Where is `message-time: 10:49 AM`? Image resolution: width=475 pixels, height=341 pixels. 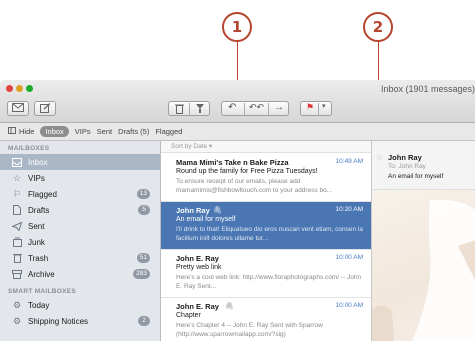 message-time: 10:49 AM is located at coordinates (349, 161).